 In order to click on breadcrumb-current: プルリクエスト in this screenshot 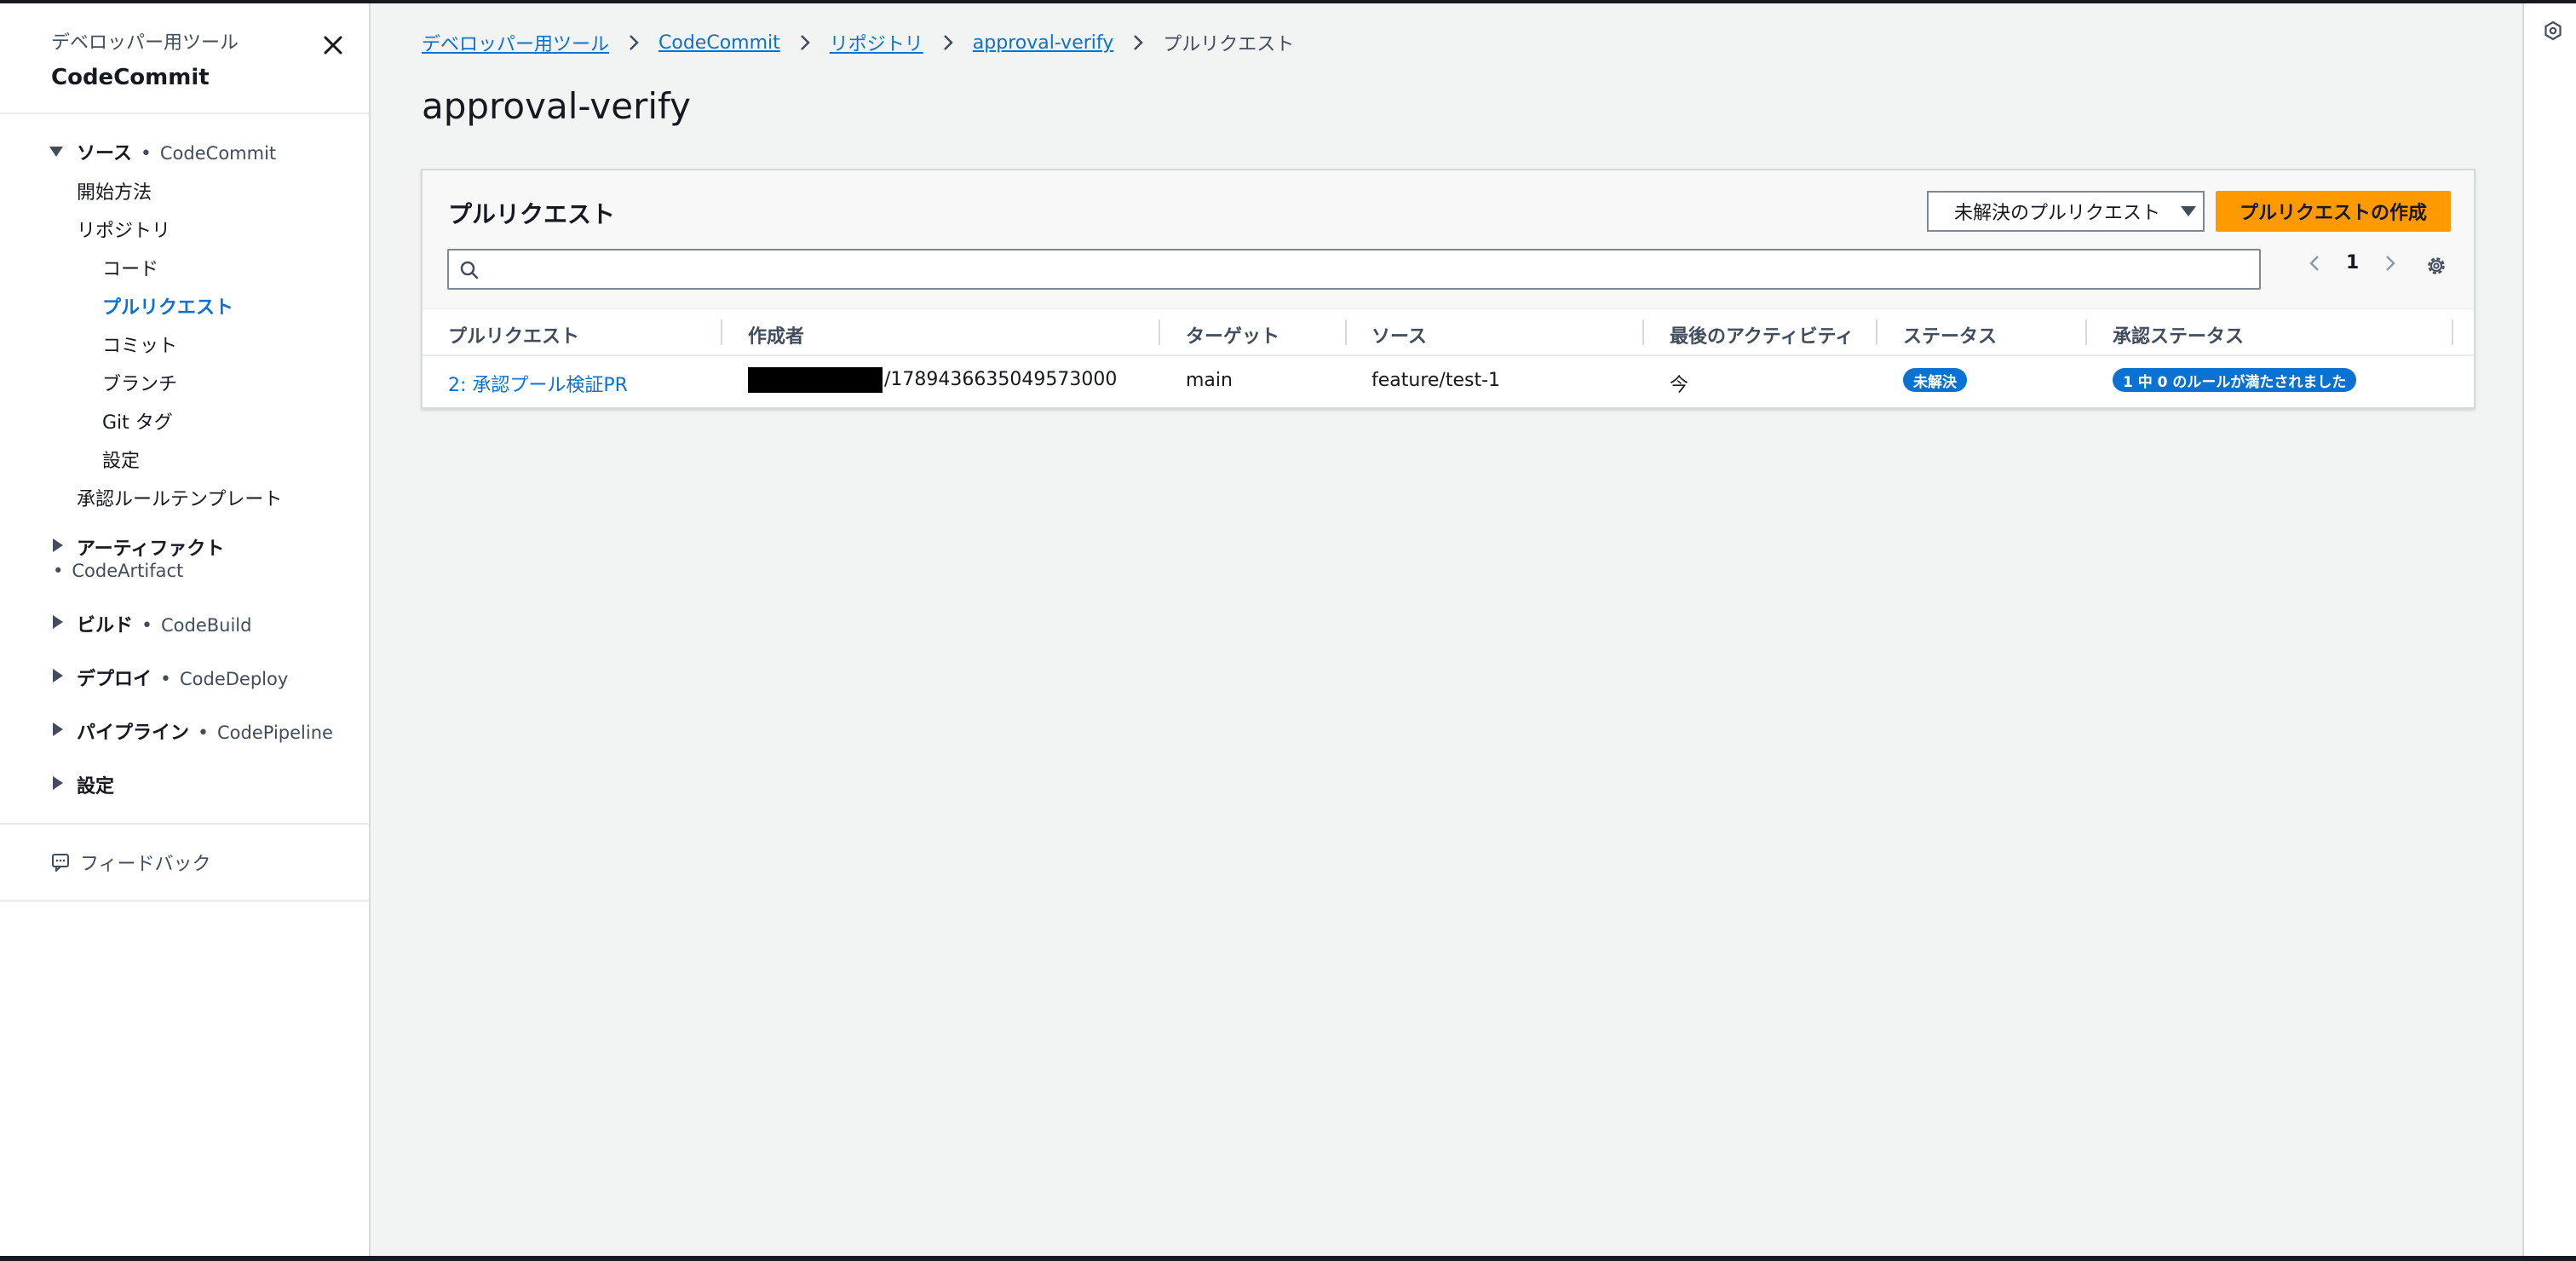, I will do `click(1229, 44)`.